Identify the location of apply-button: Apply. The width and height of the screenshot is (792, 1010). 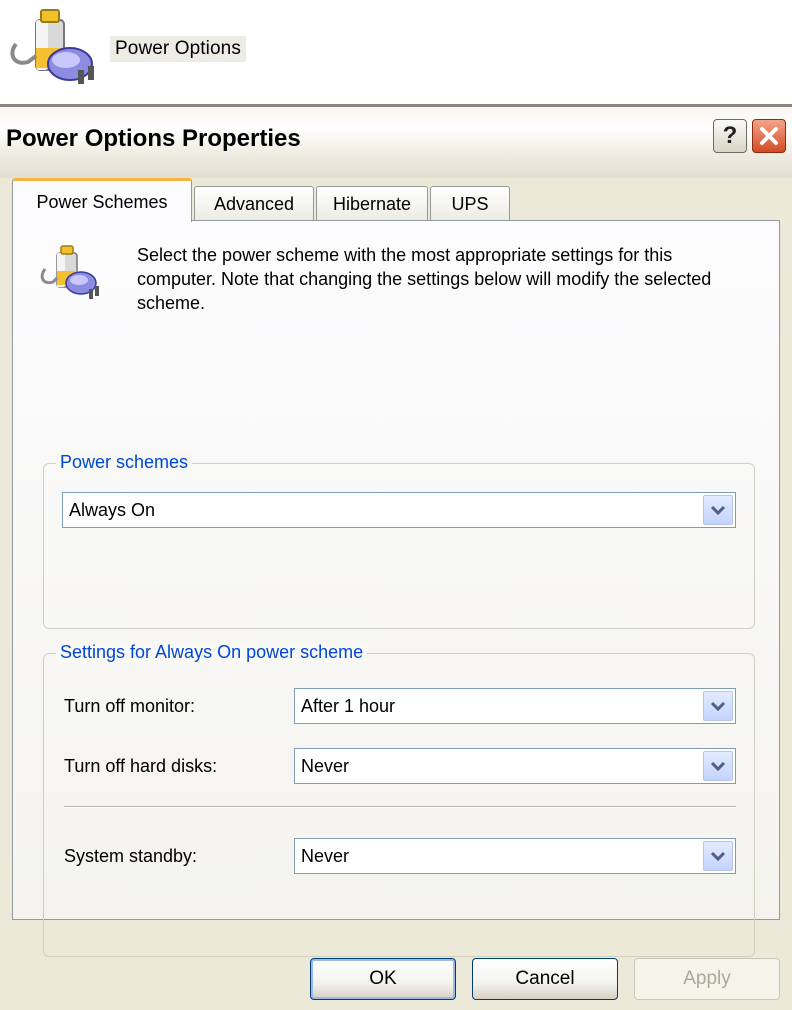
(707, 979).